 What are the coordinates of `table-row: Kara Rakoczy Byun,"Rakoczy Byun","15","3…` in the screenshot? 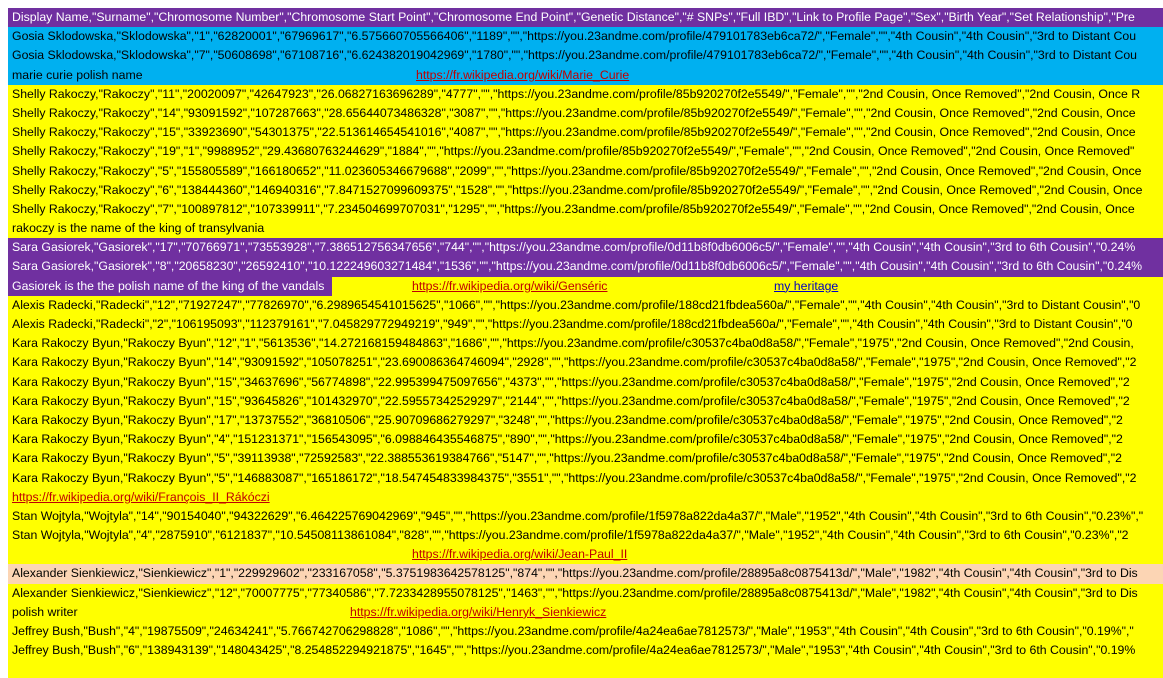 It's located at (585, 382).